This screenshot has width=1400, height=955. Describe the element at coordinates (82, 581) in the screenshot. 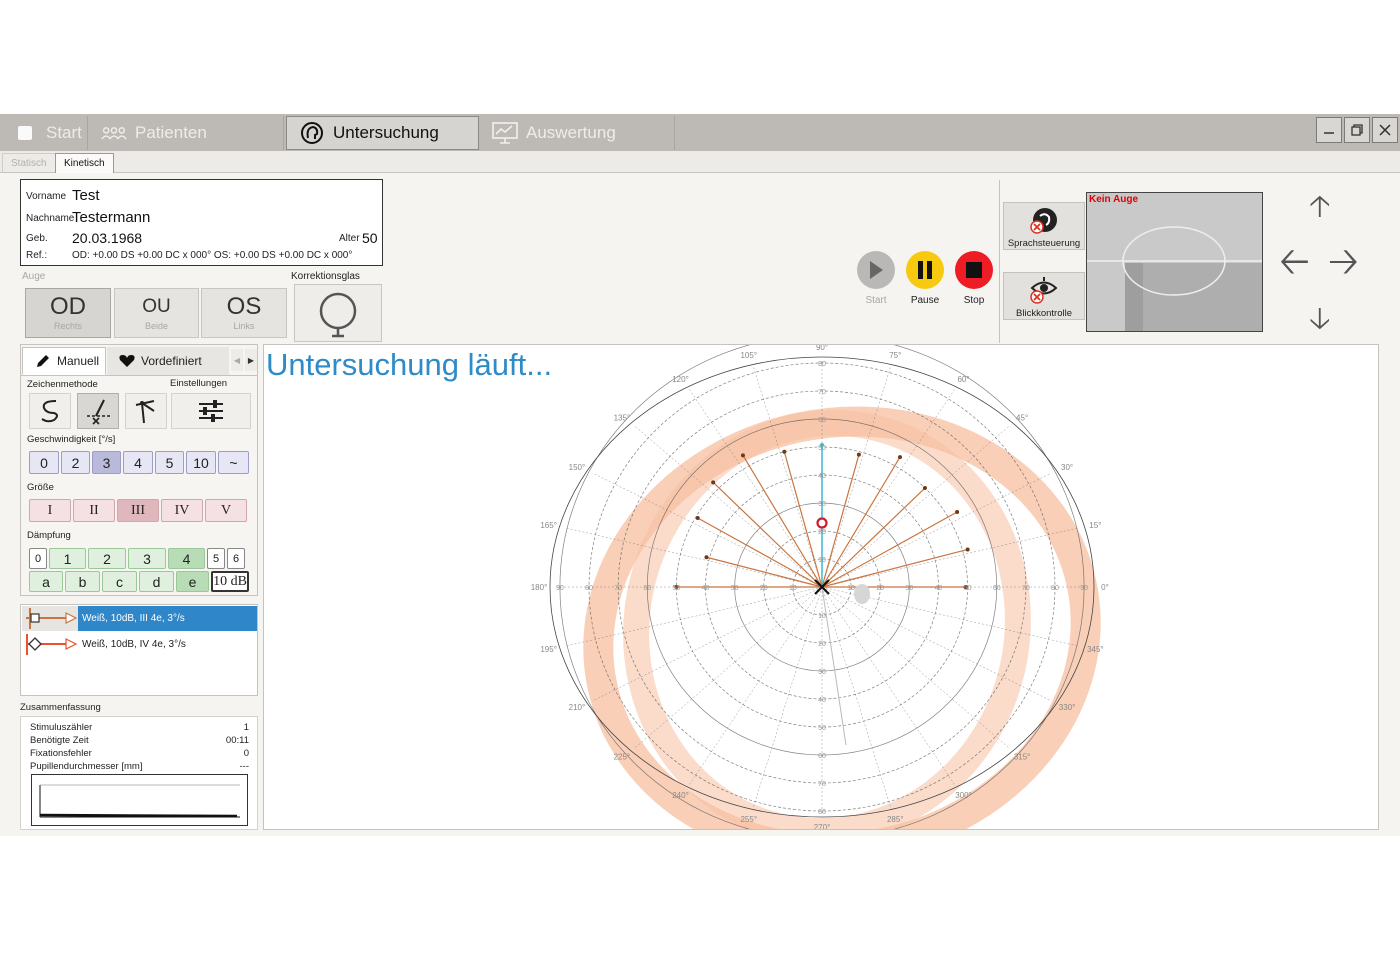

I see `damp-b-button: b` at that location.